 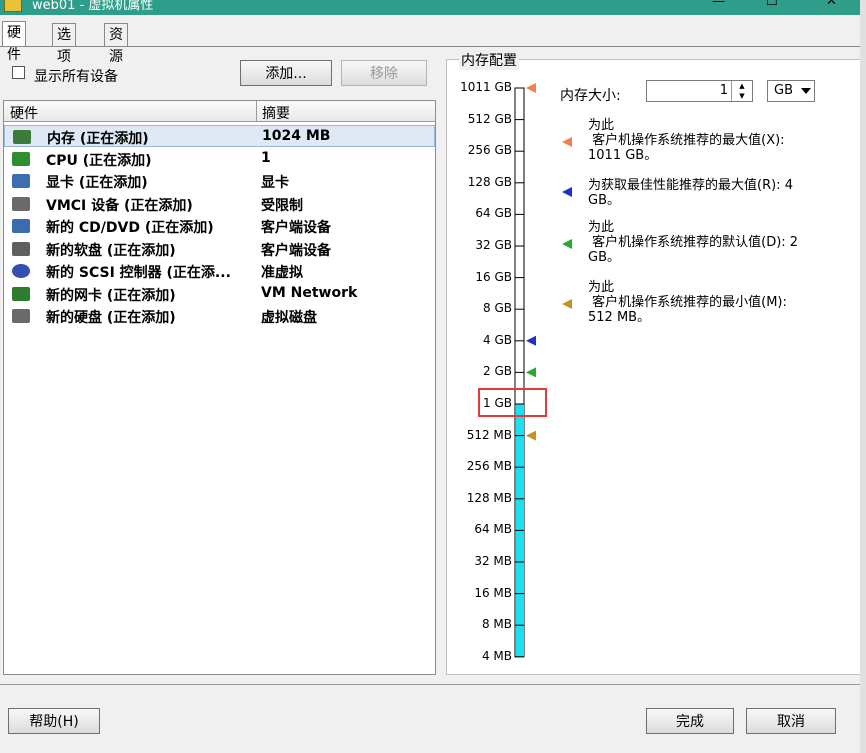 I want to click on scale-label: 256 GB, so click(x=479, y=150).